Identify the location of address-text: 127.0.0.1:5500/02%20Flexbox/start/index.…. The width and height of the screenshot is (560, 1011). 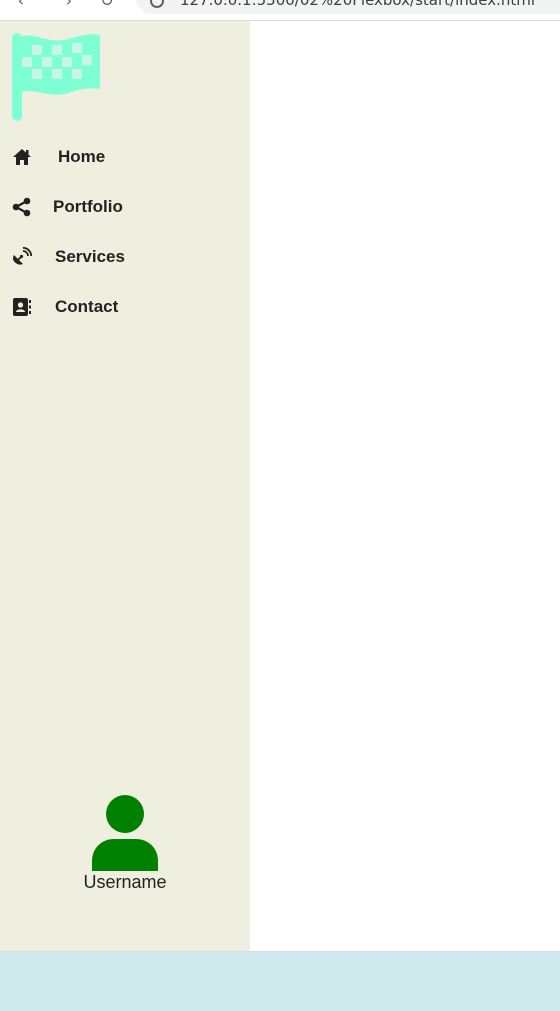
(357, 4).